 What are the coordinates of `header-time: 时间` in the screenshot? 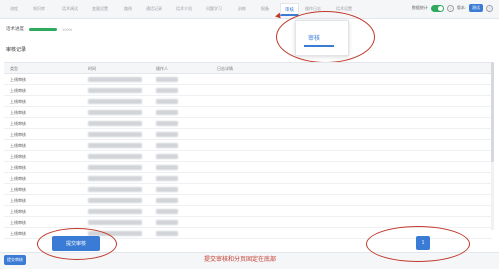 It's located at (92, 68).